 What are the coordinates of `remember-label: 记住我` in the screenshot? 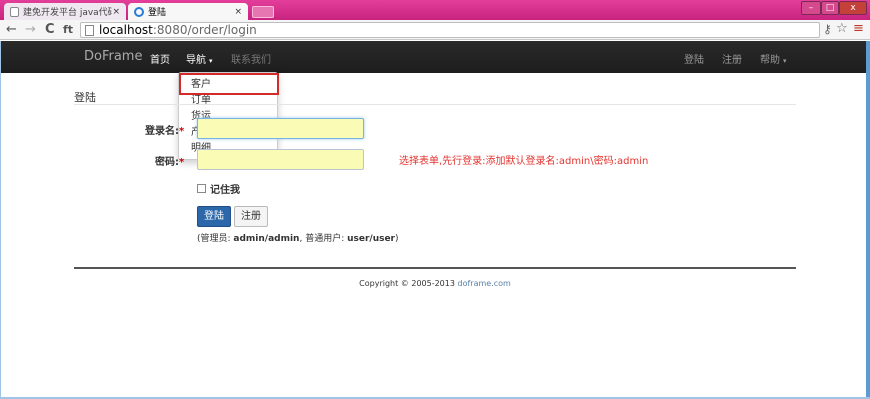 It's located at (225, 190).